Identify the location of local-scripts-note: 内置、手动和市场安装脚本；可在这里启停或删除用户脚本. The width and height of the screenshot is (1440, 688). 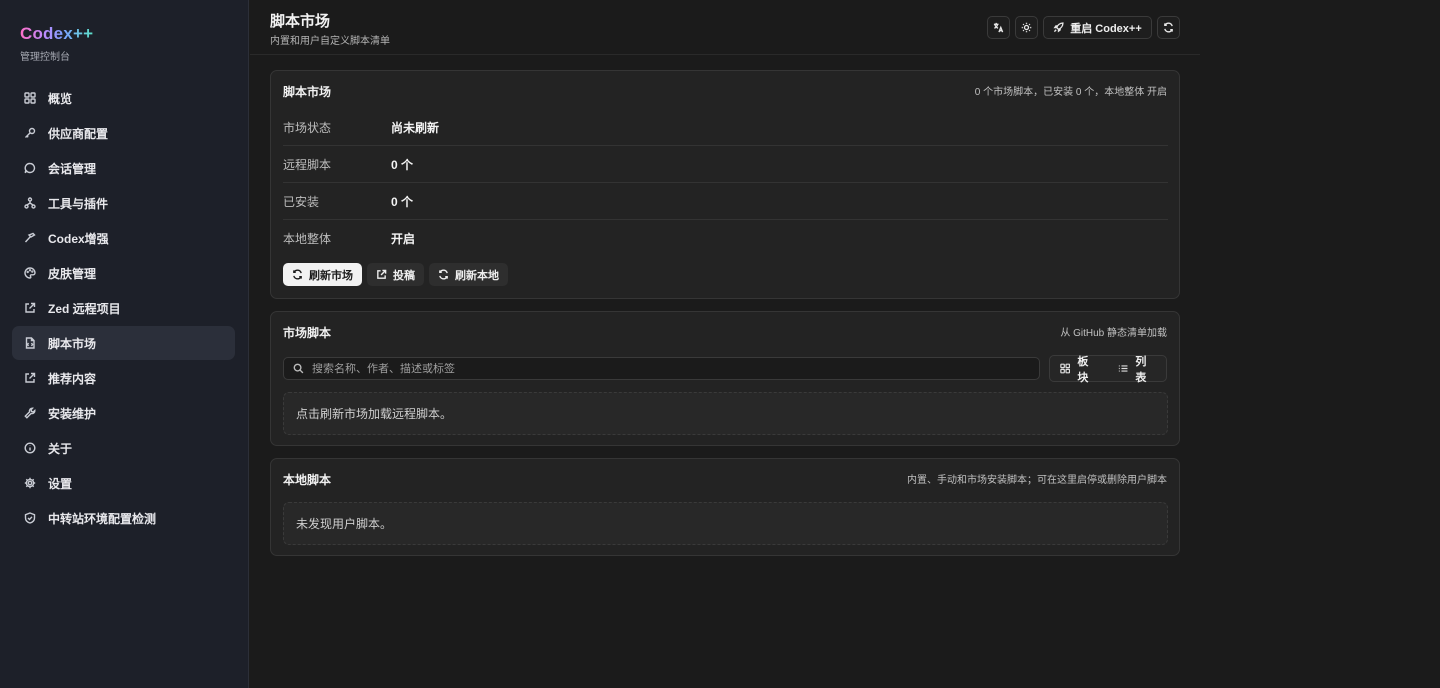
(1037, 480).